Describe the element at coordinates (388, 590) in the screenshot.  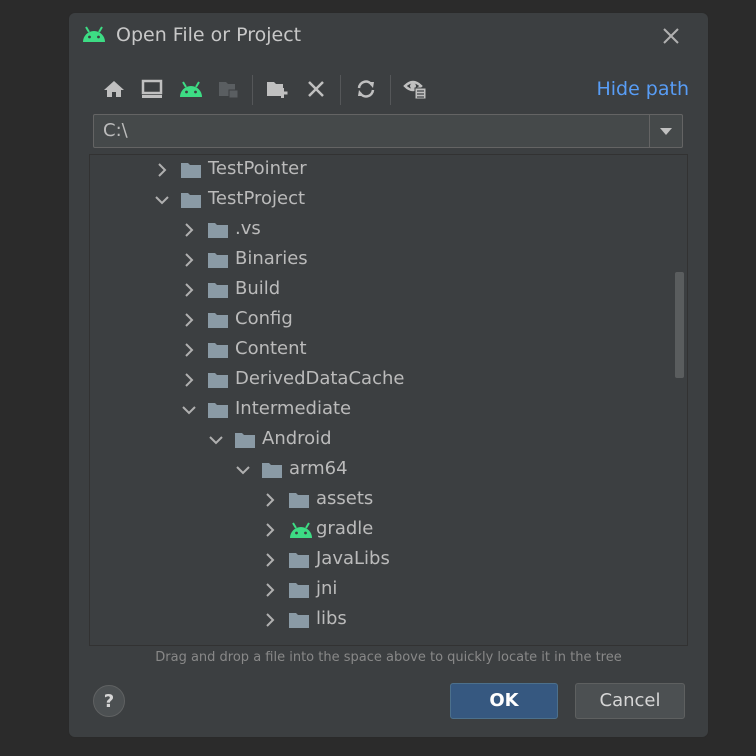
I see `tree-row: jni` at that location.